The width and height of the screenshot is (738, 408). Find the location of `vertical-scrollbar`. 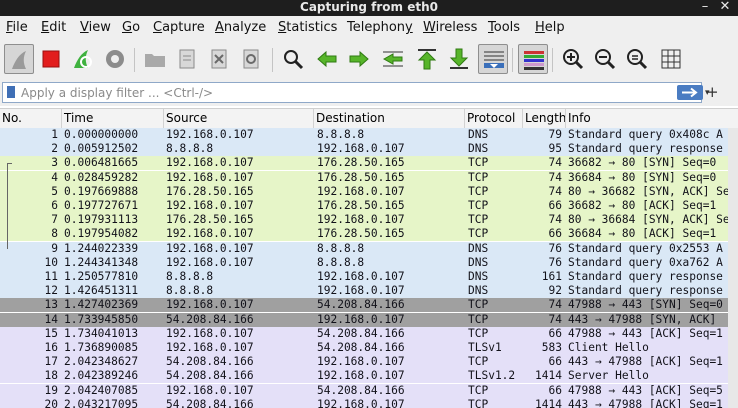

vertical-scrollbar is located at coordinates (733, 268).